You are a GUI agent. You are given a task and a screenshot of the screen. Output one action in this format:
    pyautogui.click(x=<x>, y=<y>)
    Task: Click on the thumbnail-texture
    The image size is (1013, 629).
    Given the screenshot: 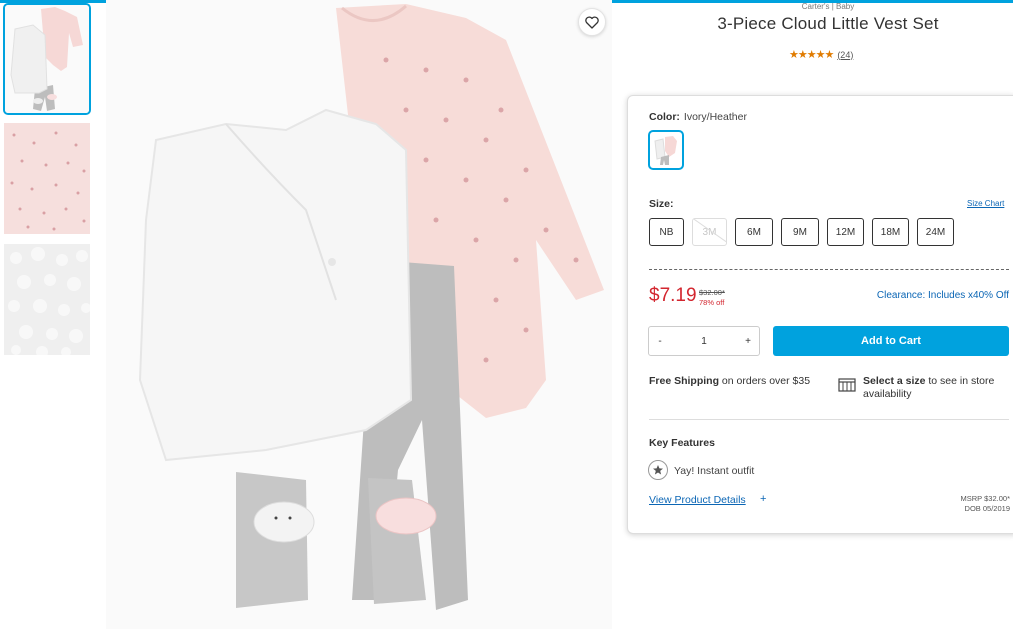 What is the action you would take?
    pyautogui.click(x=47, y=299)
    